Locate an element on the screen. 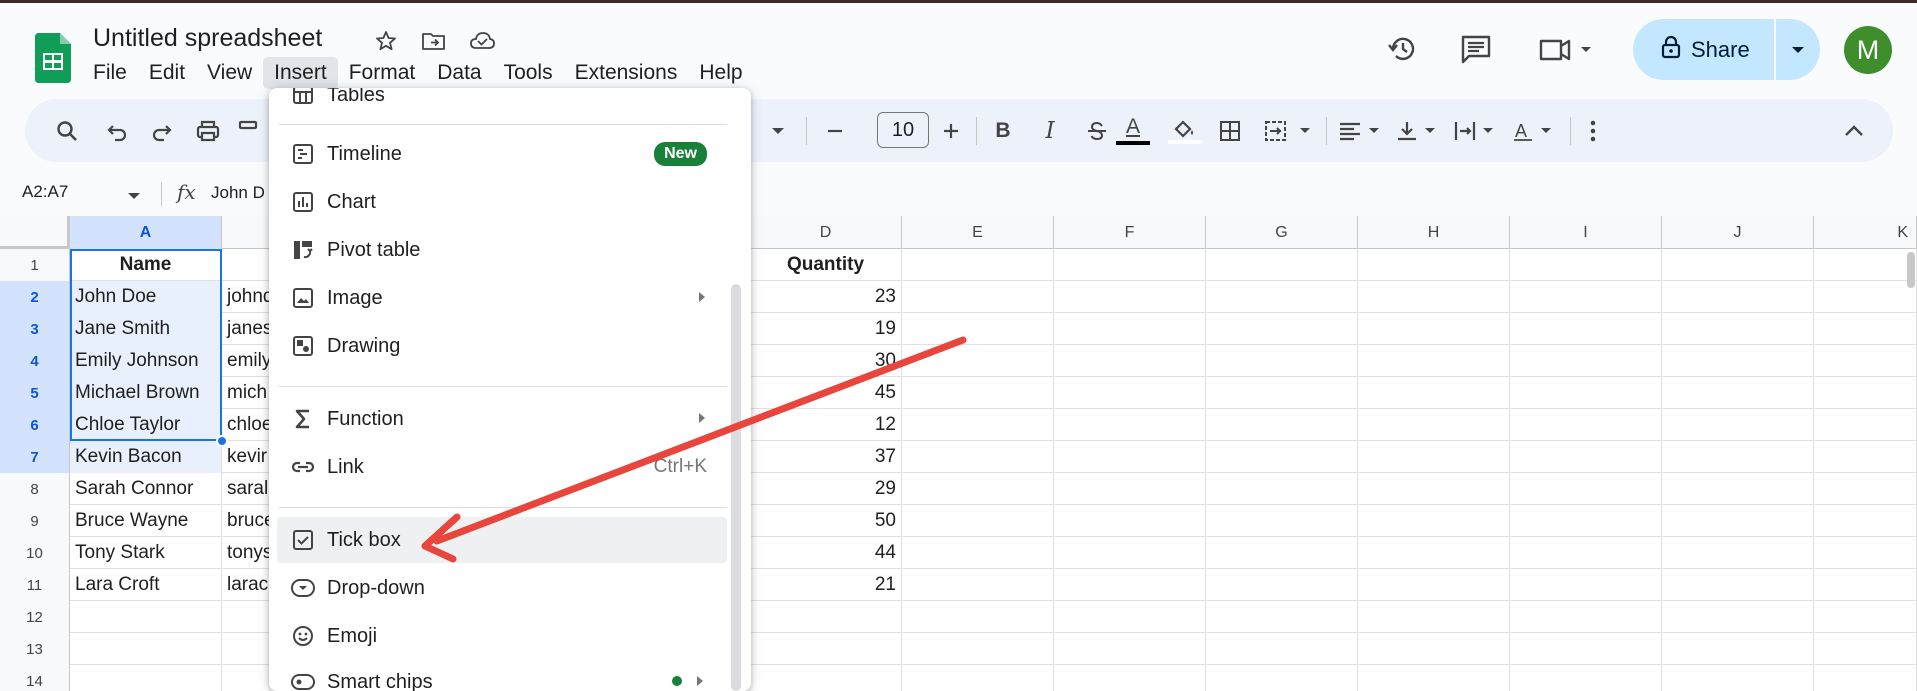  increase-font-size-icon is located at coordinates (951, 131).